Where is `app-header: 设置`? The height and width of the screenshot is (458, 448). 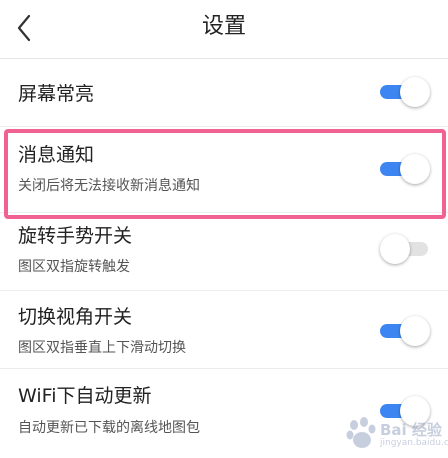
app-header: 设置 is located at coordinates (224, 29).